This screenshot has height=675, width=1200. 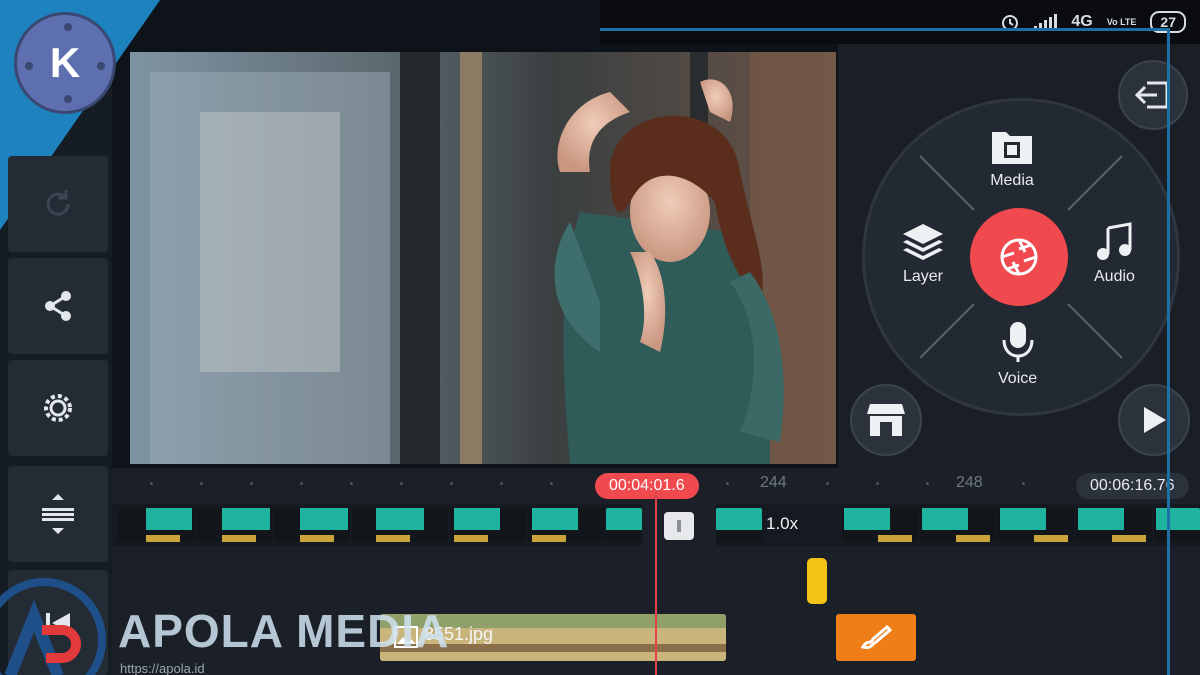 I want to click on settings-gear-icon, so click(x=58, y=408).